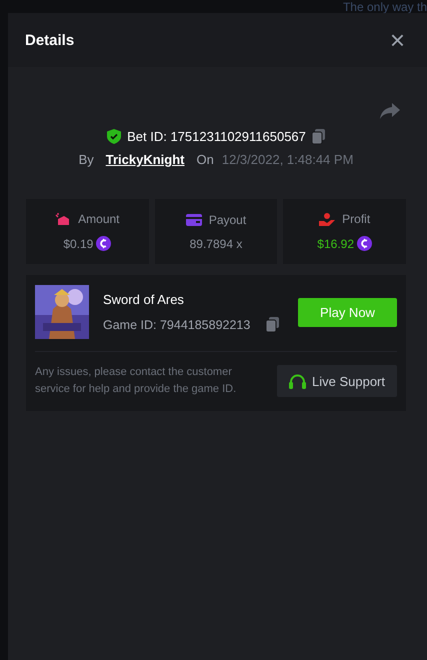 This screenshot has height=660, width=427. Describe the element at coordinates (136, 381) in the screenshot. I see `support-note: Any issues, please contact the customer service for help and provide the game ID.` at that location.